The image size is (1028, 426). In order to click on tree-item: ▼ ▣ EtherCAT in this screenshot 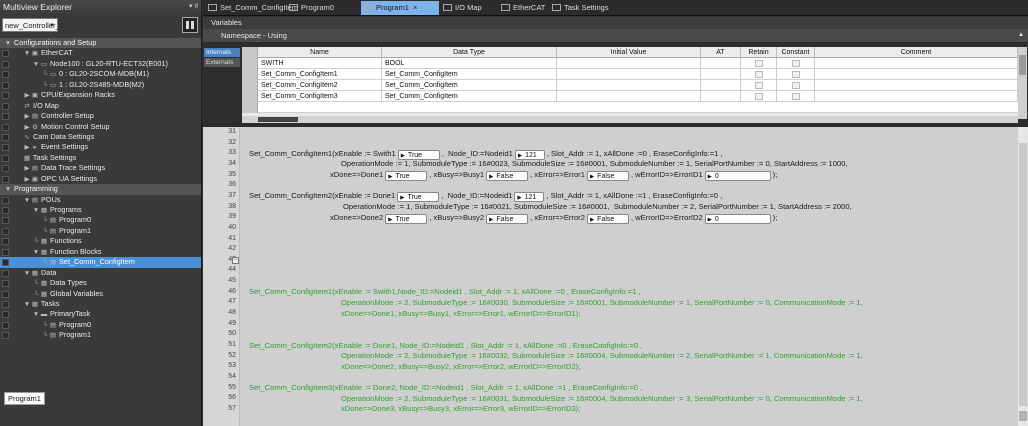, I will do `click(100, 53)`.